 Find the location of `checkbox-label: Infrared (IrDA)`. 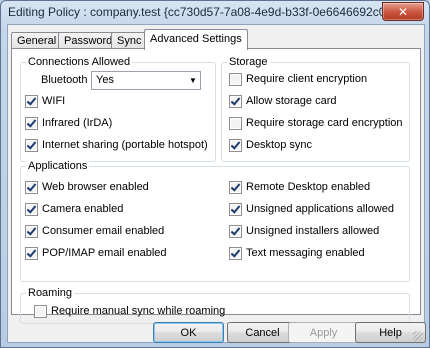

checkbox-label: Infrared (IrDA) is located at coordinates (77, 123).